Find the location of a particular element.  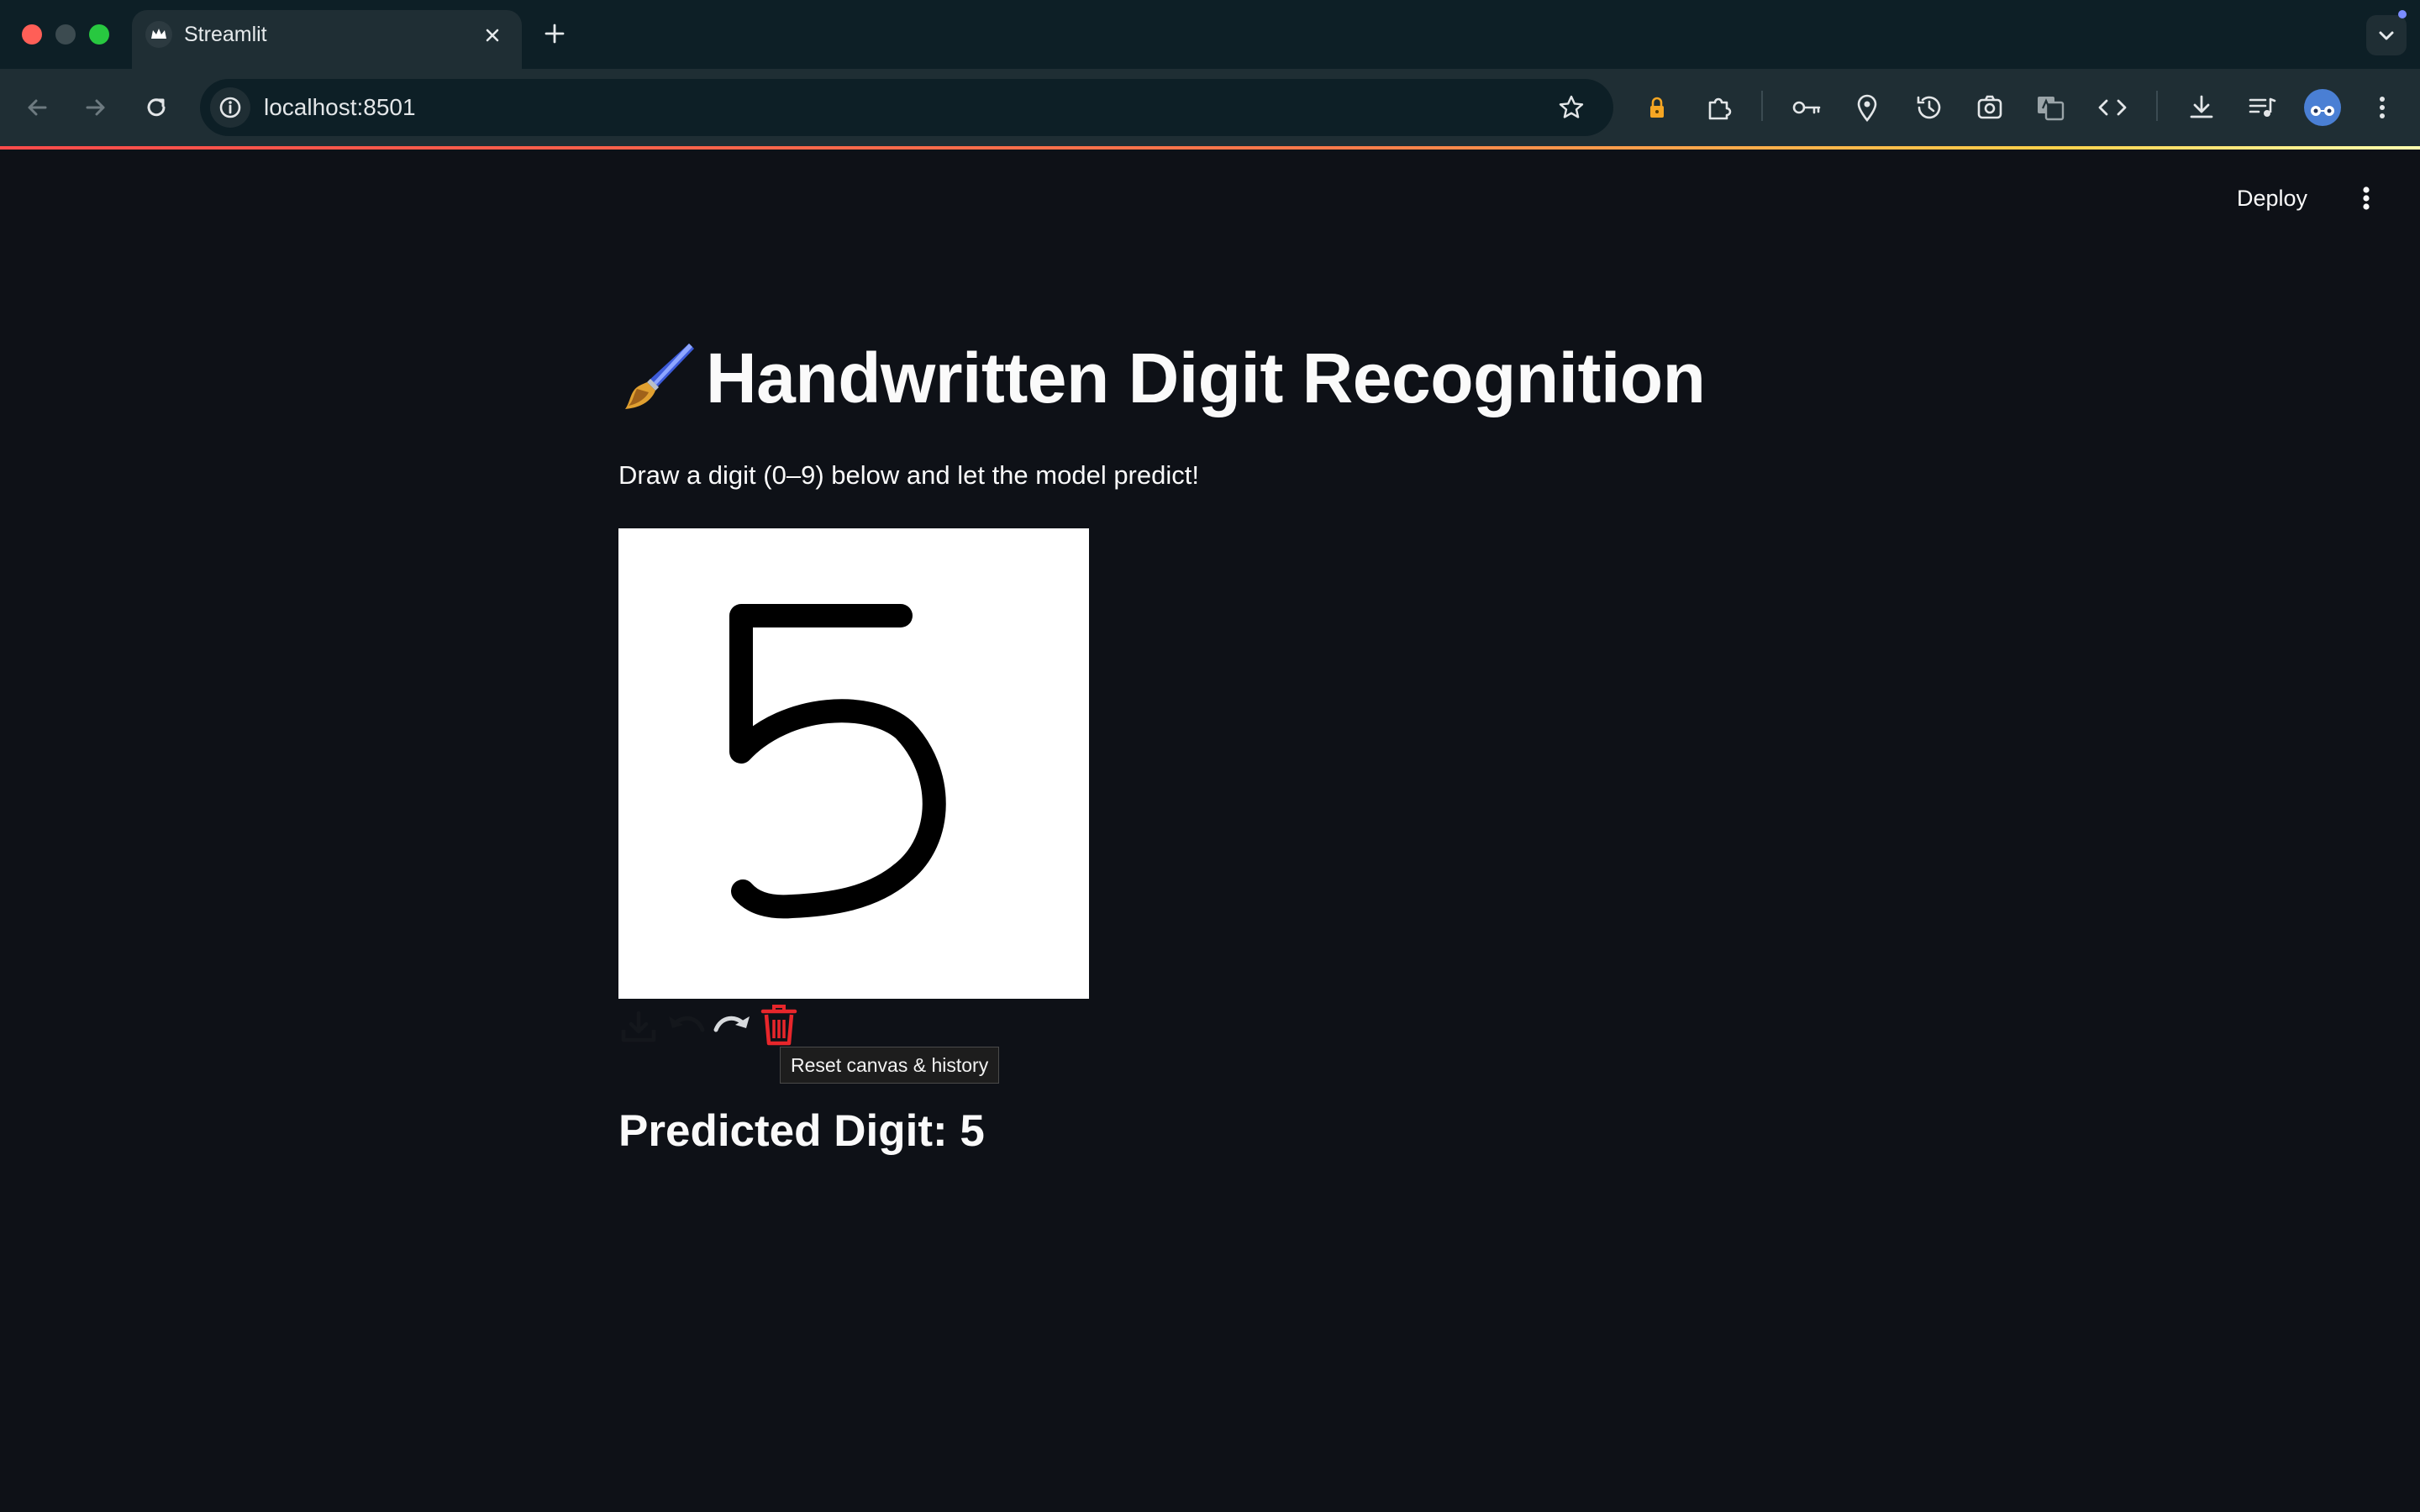

bookmark-star-icon is located at coordinates (1571, 107).